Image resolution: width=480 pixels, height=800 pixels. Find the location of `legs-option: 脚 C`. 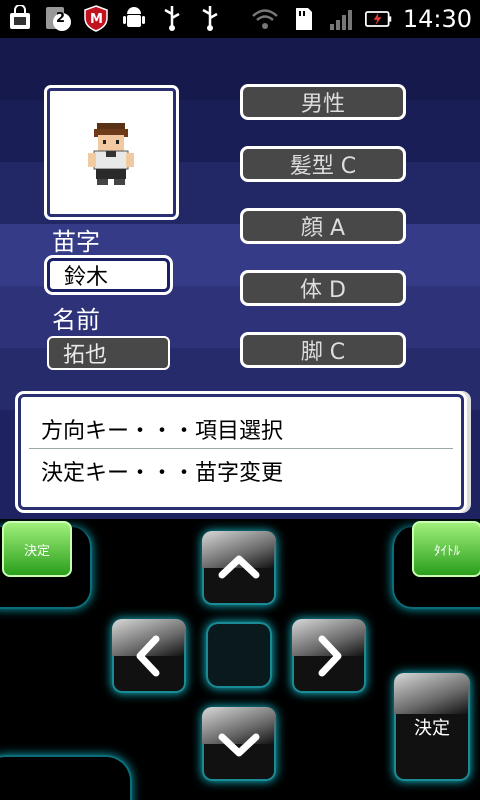

legs-option: 脚 C is located at coordinates (323, 350).